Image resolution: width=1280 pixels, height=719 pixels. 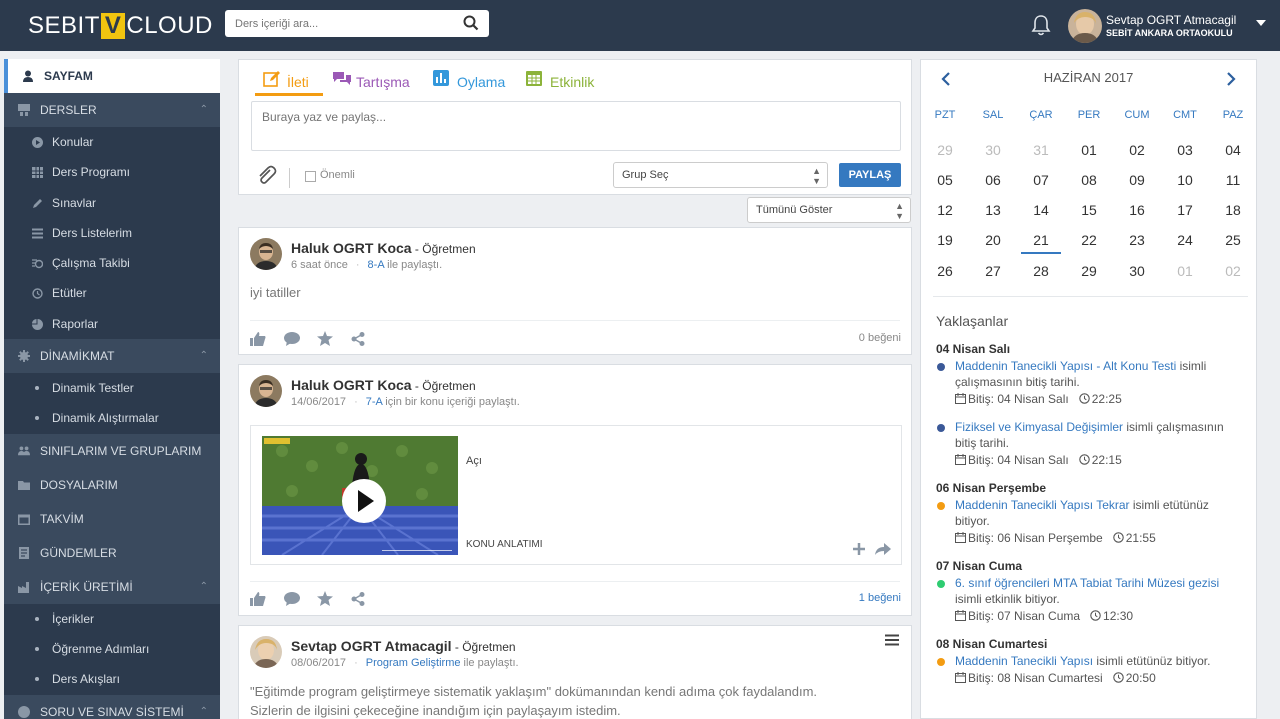 What do you see at coordinates (112, 552) in the screenshot?
I see `sidebar-item-gundemler: GÜNDEMLER` at bounding box center [112, 552].